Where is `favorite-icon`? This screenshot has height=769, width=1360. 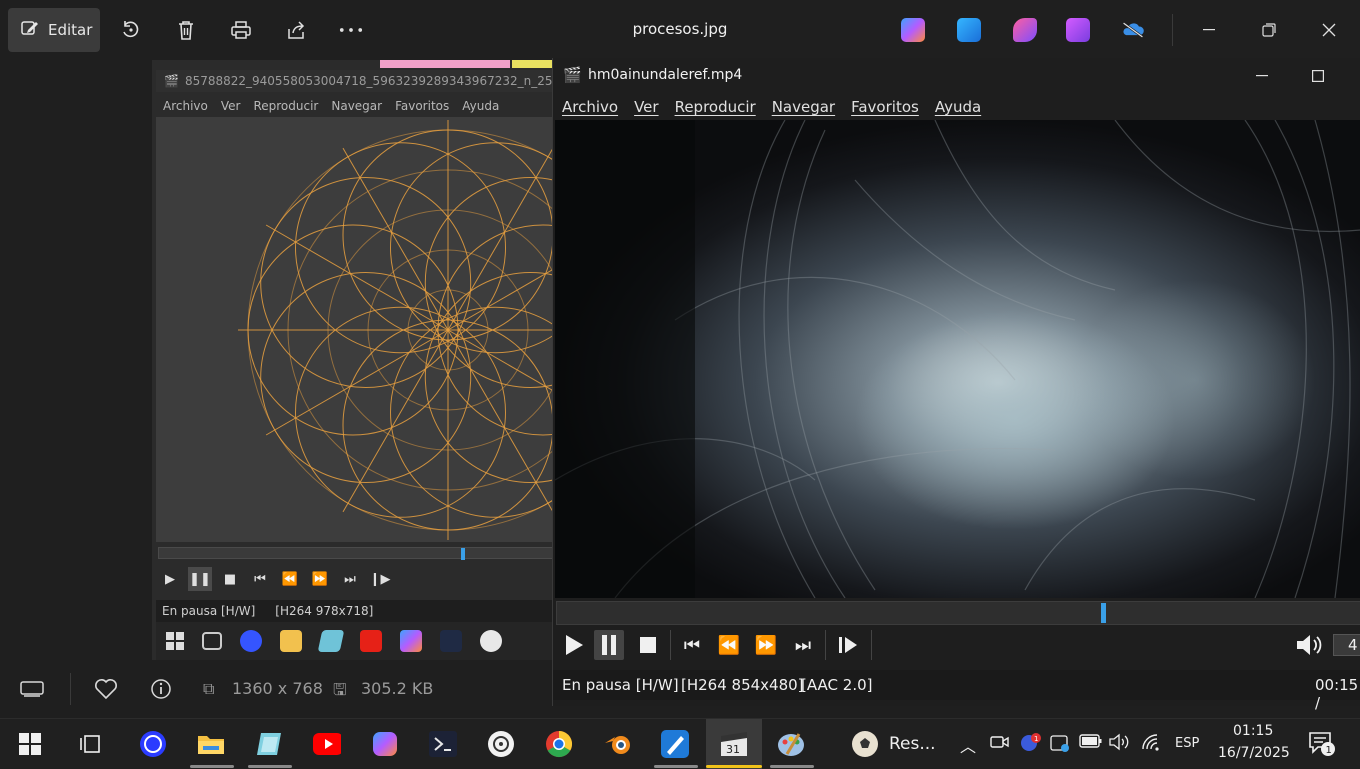
favorite-icon is located at coordinates (106, 689).